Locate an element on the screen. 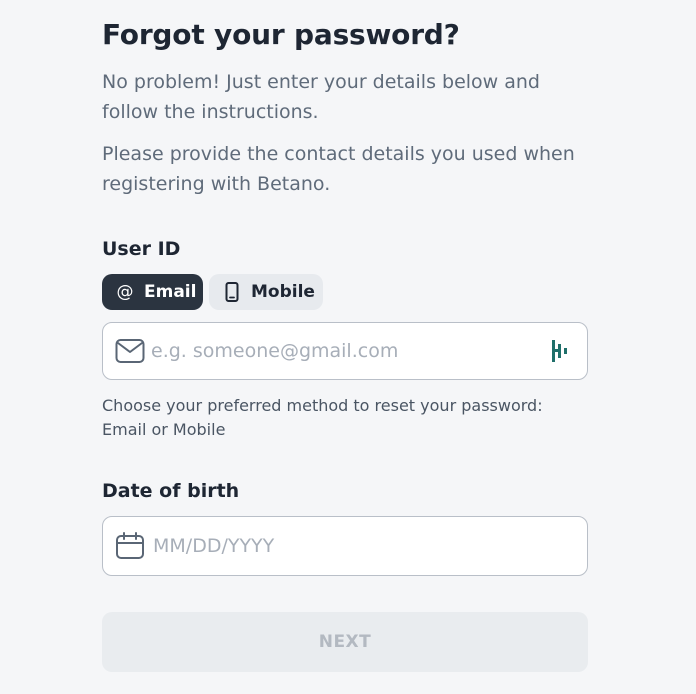  dob-field-container is located at coordinates (345, 546).